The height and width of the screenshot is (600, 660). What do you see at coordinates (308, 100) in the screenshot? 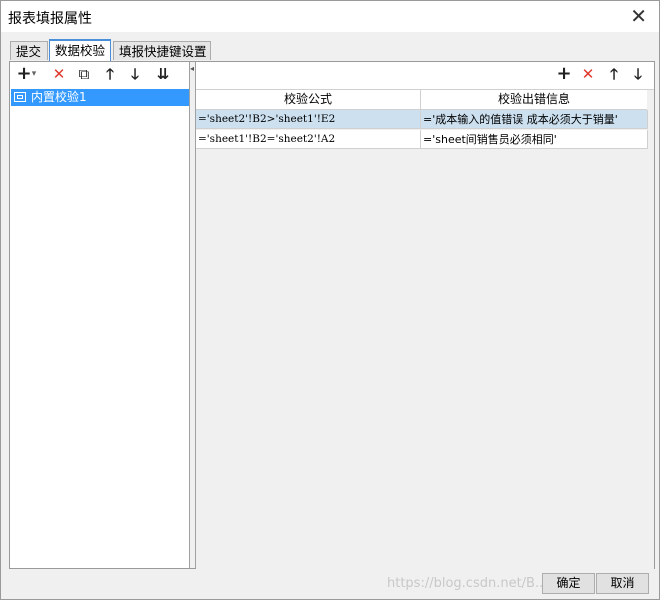
I see `header-formula: 校验公式` at bounding box center [308, 100].